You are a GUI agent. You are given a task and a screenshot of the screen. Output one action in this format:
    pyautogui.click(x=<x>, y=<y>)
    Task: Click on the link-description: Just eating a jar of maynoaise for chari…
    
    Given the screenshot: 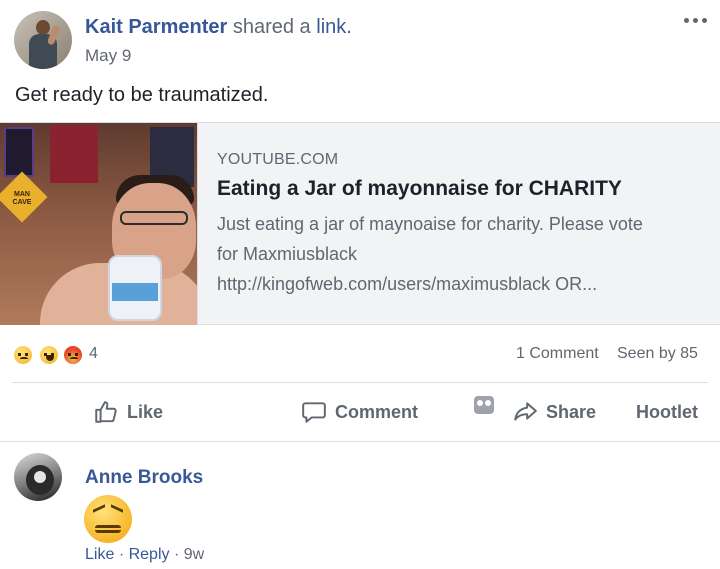 What is the action you would take?
    pyautogui.click(x=464, y=254)
    